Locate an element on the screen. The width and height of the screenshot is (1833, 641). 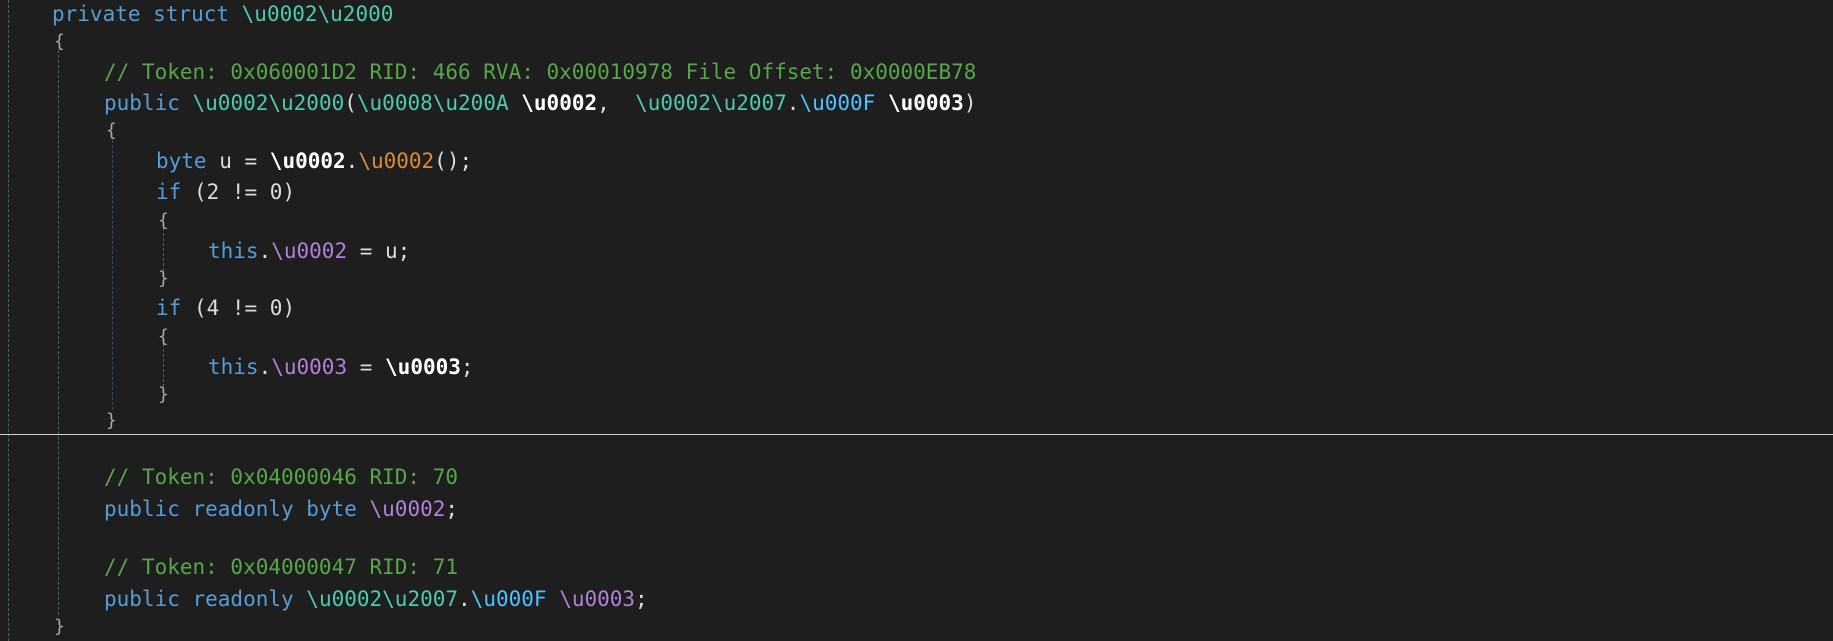
code-line-11: if (4 != 0) is located at coordinates (225, 308).